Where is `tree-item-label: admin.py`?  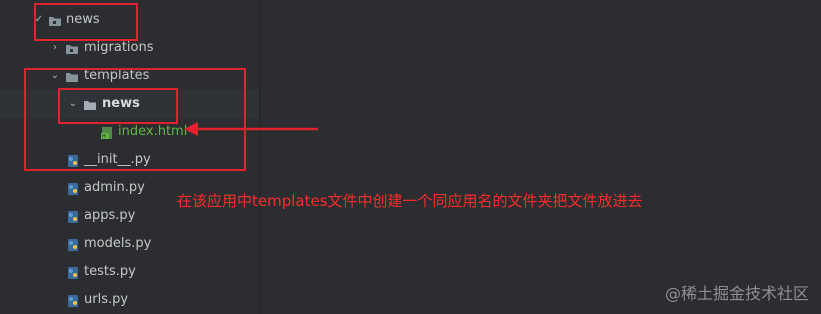 tree-item-label: admin.py is located at coordinates (114, 187).